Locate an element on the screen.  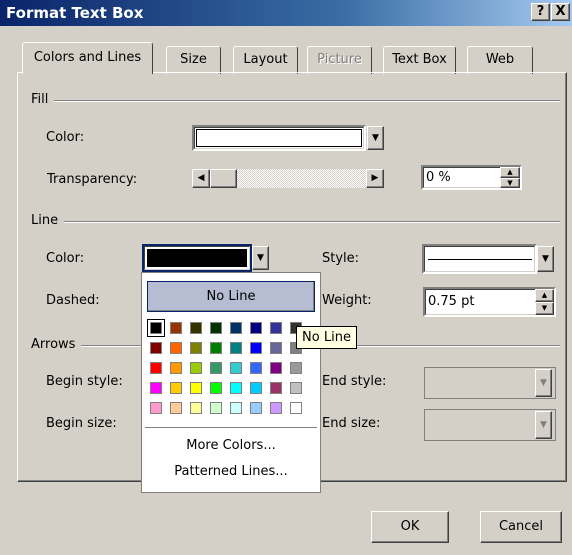
tab-layout: Layout is located at coordinates (265, 60).